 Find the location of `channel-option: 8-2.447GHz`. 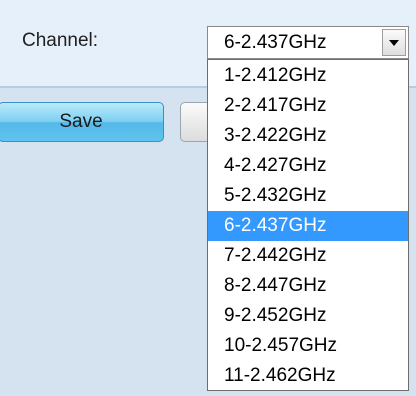

channel-option: 8-2.447GHz is located at coordinates (308, 286).